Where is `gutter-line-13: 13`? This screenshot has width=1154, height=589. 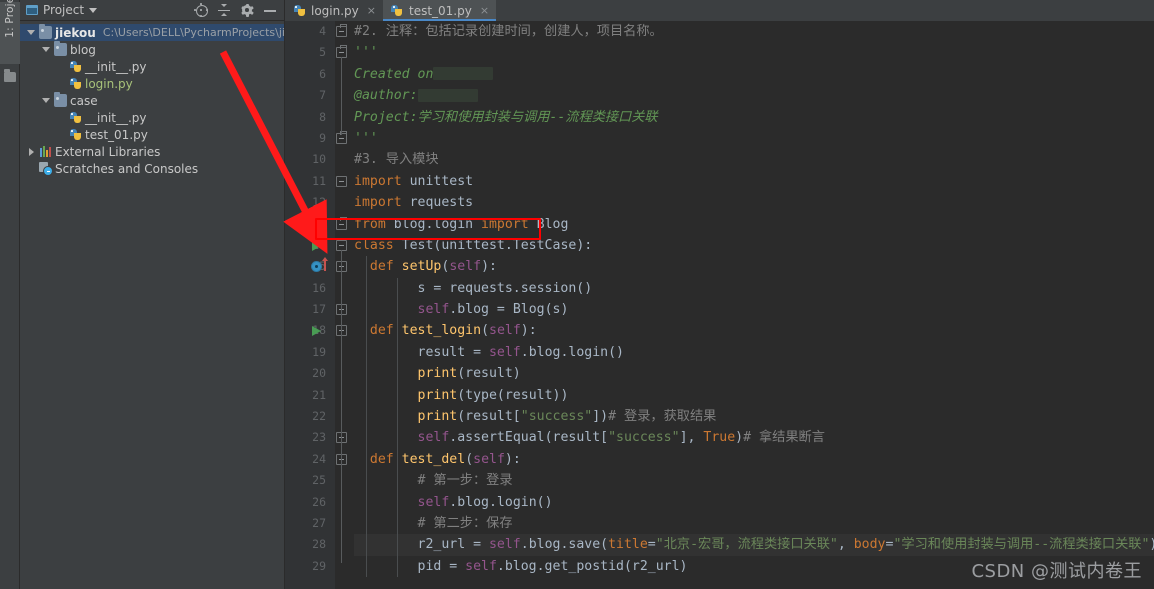
gutter-line-13: 13 is located at coordinates (310, 224).